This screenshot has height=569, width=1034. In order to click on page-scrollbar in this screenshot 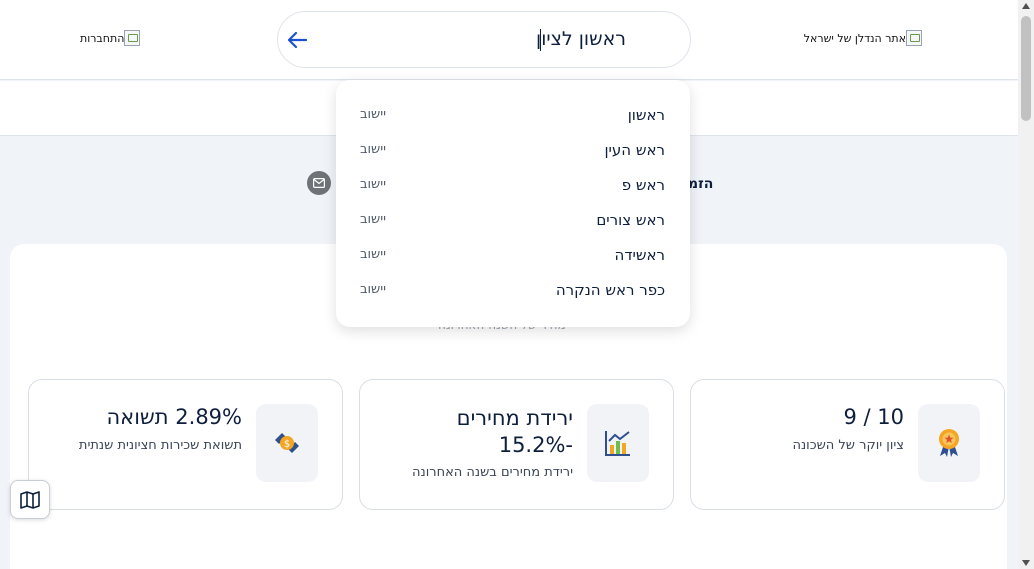, I will do `click(1026, 284)`.